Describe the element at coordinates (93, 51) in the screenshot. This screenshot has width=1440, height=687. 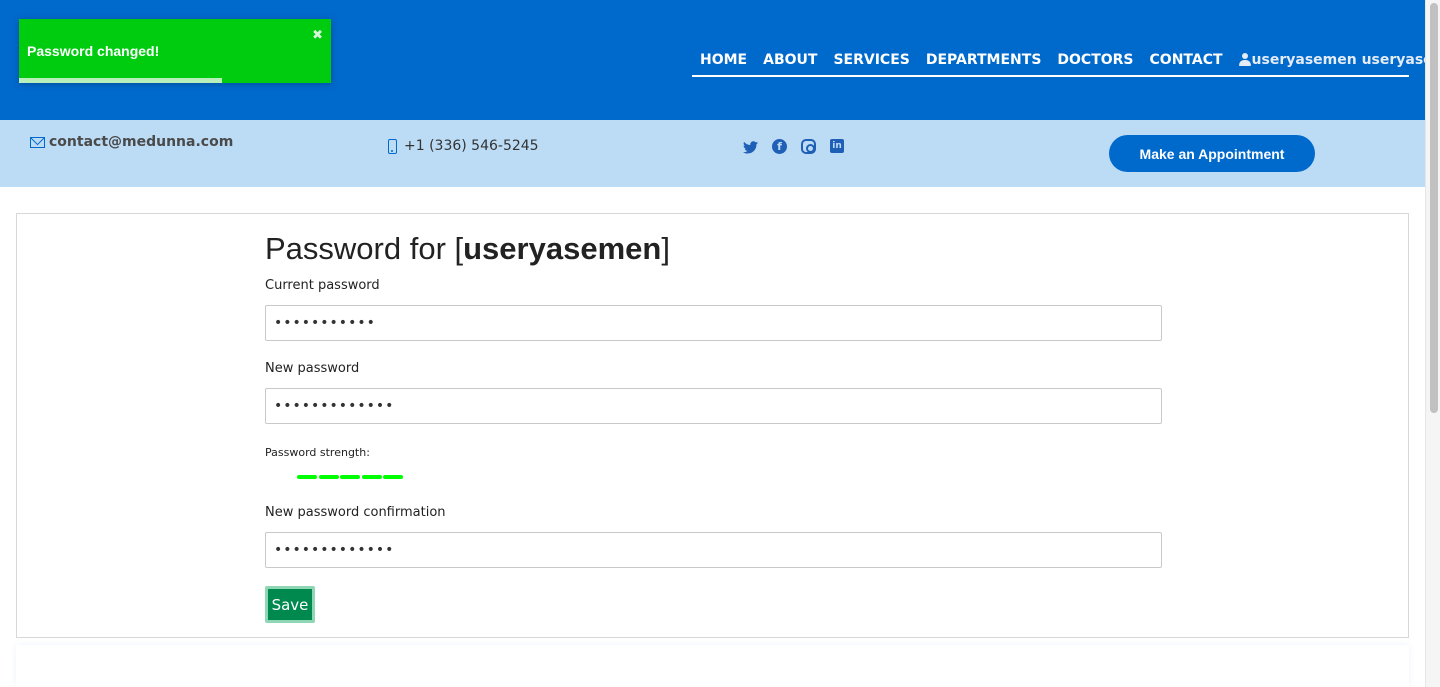
I see `toast-message: Password changed!` at that location.